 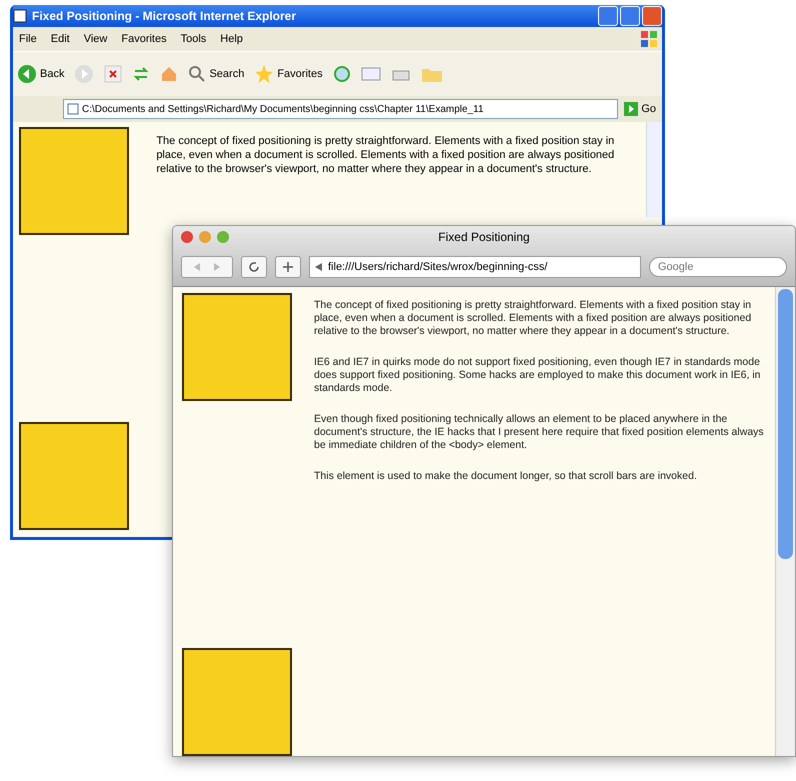 What do you see at coordinates (144, 39) in the screenshot?
I see `menu-item: Favorites` at bounding box center [144, 39].